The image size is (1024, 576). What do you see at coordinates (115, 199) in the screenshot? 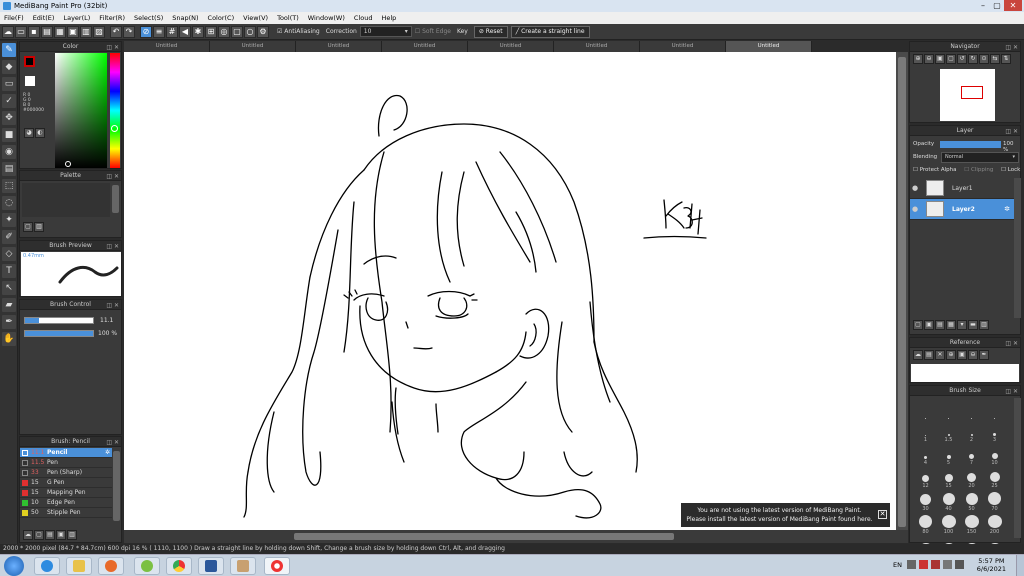
I see `palette-scrollbar` at bounding box center [115, 199].